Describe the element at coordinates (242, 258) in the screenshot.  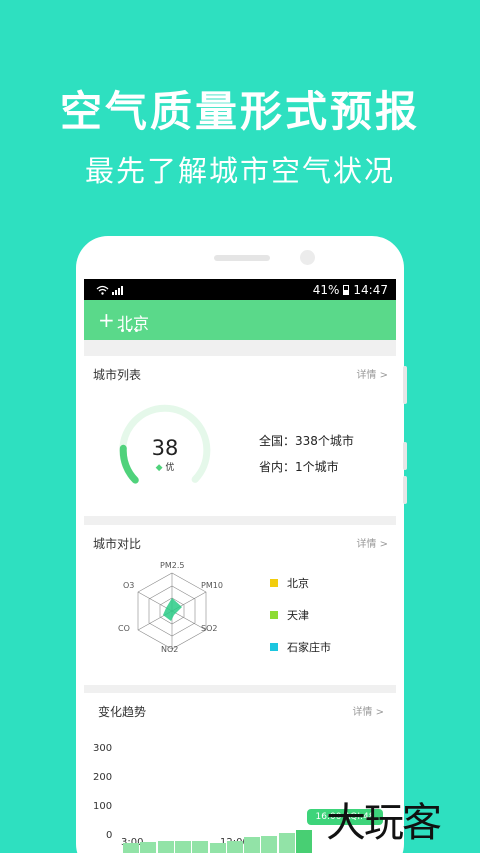
I see `phone-speaker` at that location.